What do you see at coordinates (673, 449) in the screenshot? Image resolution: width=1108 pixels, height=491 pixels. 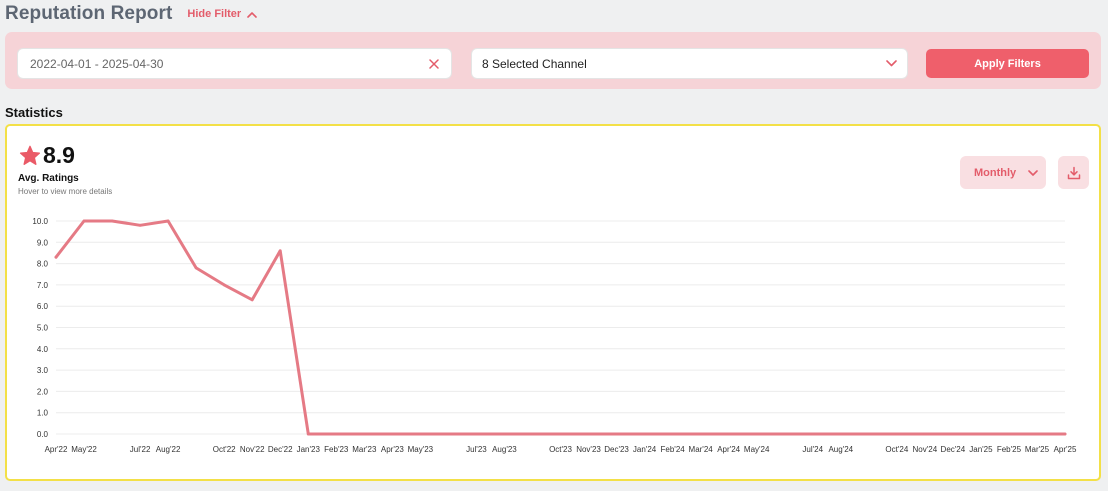 I see `x-tick-label: Feb'24` at bounding box center [673, 449].